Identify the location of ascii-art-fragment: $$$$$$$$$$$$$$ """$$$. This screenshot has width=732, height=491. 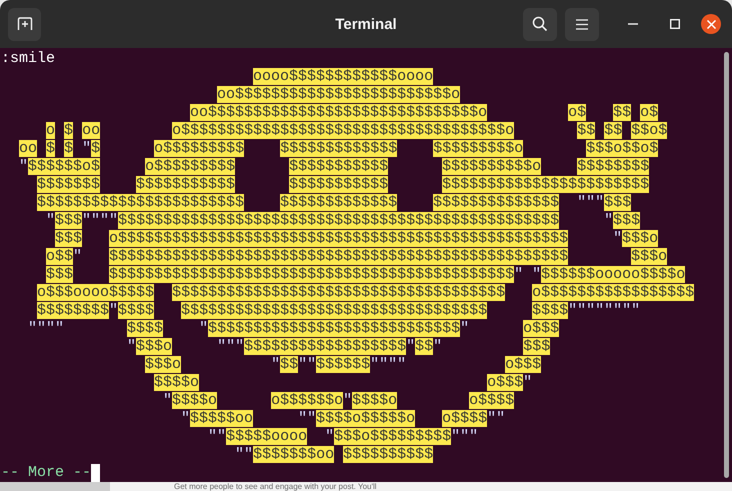
(532, 202).